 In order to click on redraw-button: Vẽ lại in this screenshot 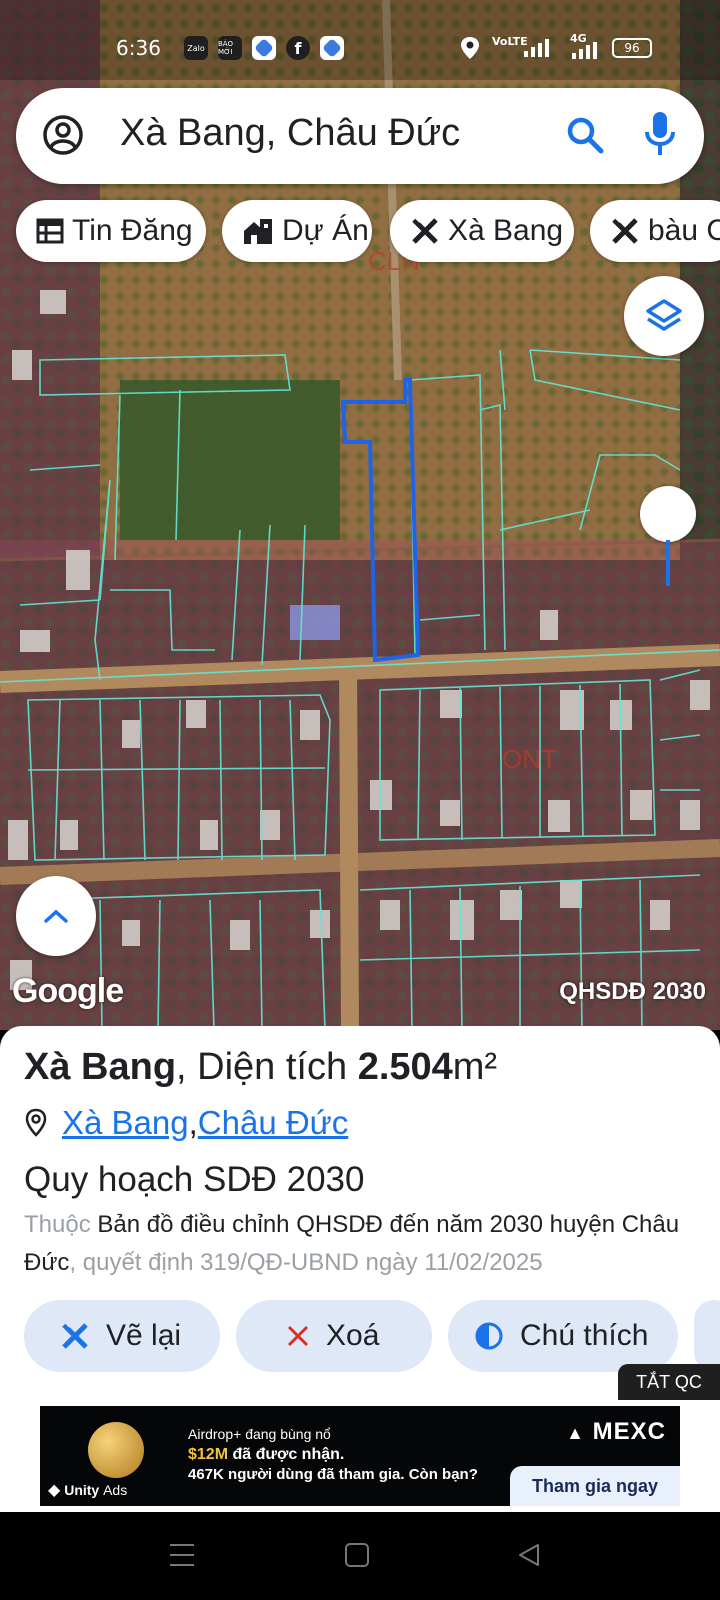, I will do `click(122, 1336)`.